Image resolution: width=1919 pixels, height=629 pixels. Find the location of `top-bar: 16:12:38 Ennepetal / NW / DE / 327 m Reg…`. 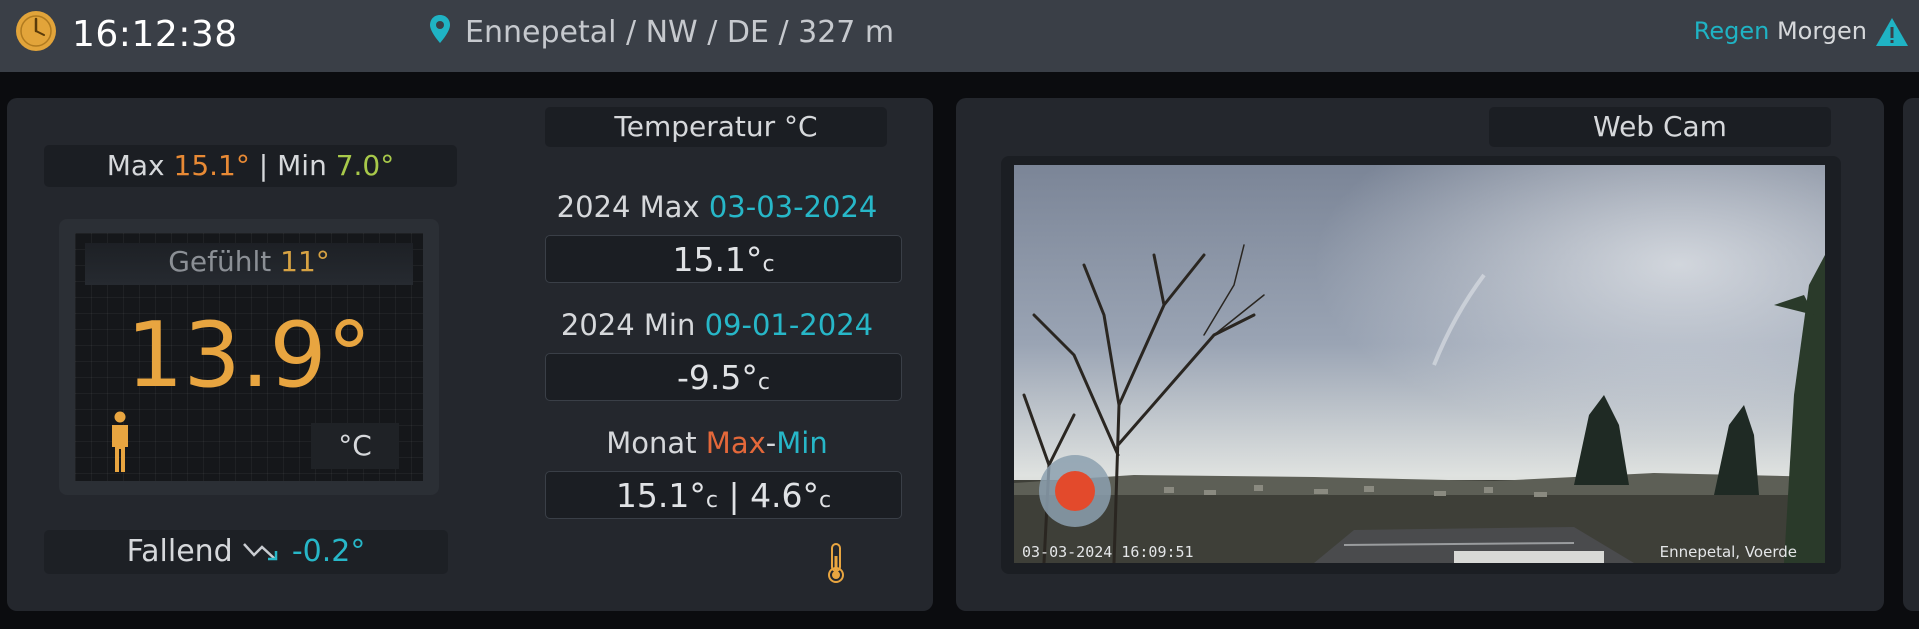

top-bar: 16:12:38 Ennepetal / NW / DE / 327 m Reg… is located at coordinates (959, 36).